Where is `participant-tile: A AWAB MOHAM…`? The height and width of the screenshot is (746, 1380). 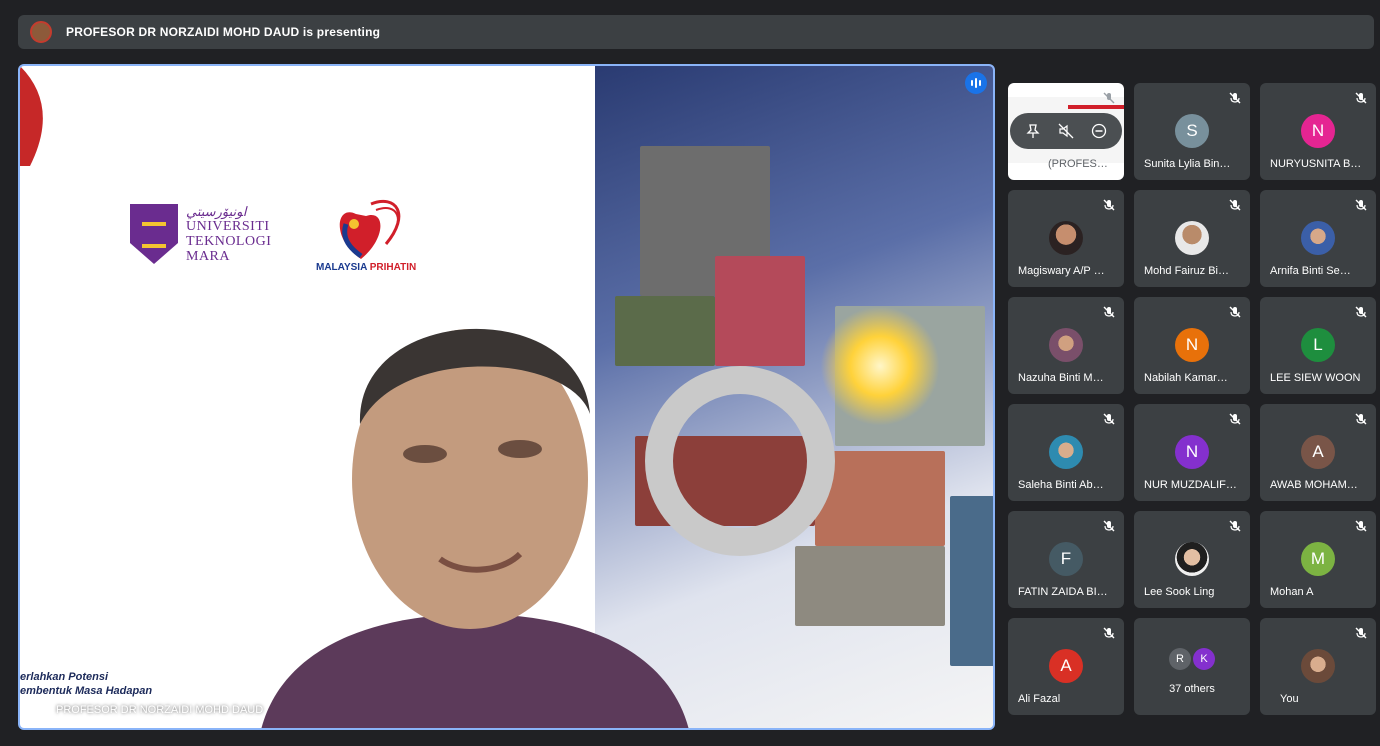
participant-tile: A AWAB MOHAM… is located at coordinates (1318, 452).